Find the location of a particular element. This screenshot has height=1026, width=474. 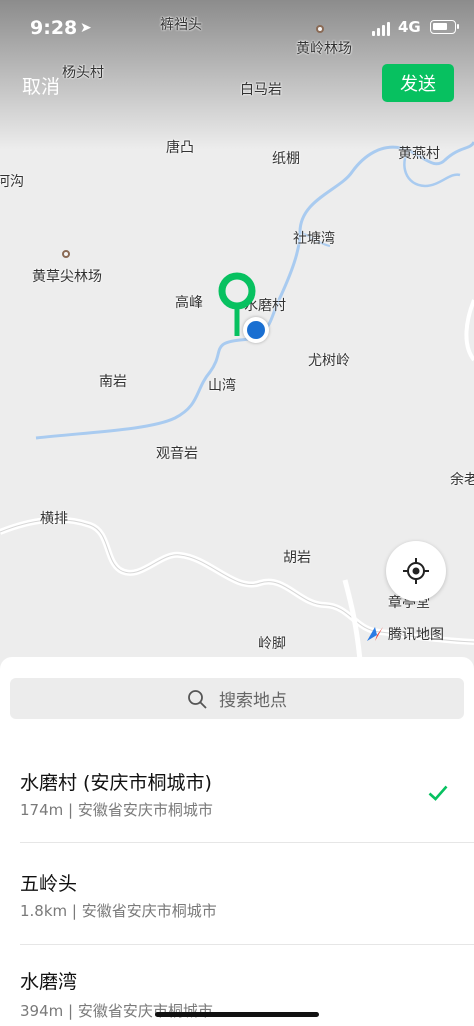

result-detail: 394m | 安徽省安庆市桐城市 is located at coordinates (116, 1011).